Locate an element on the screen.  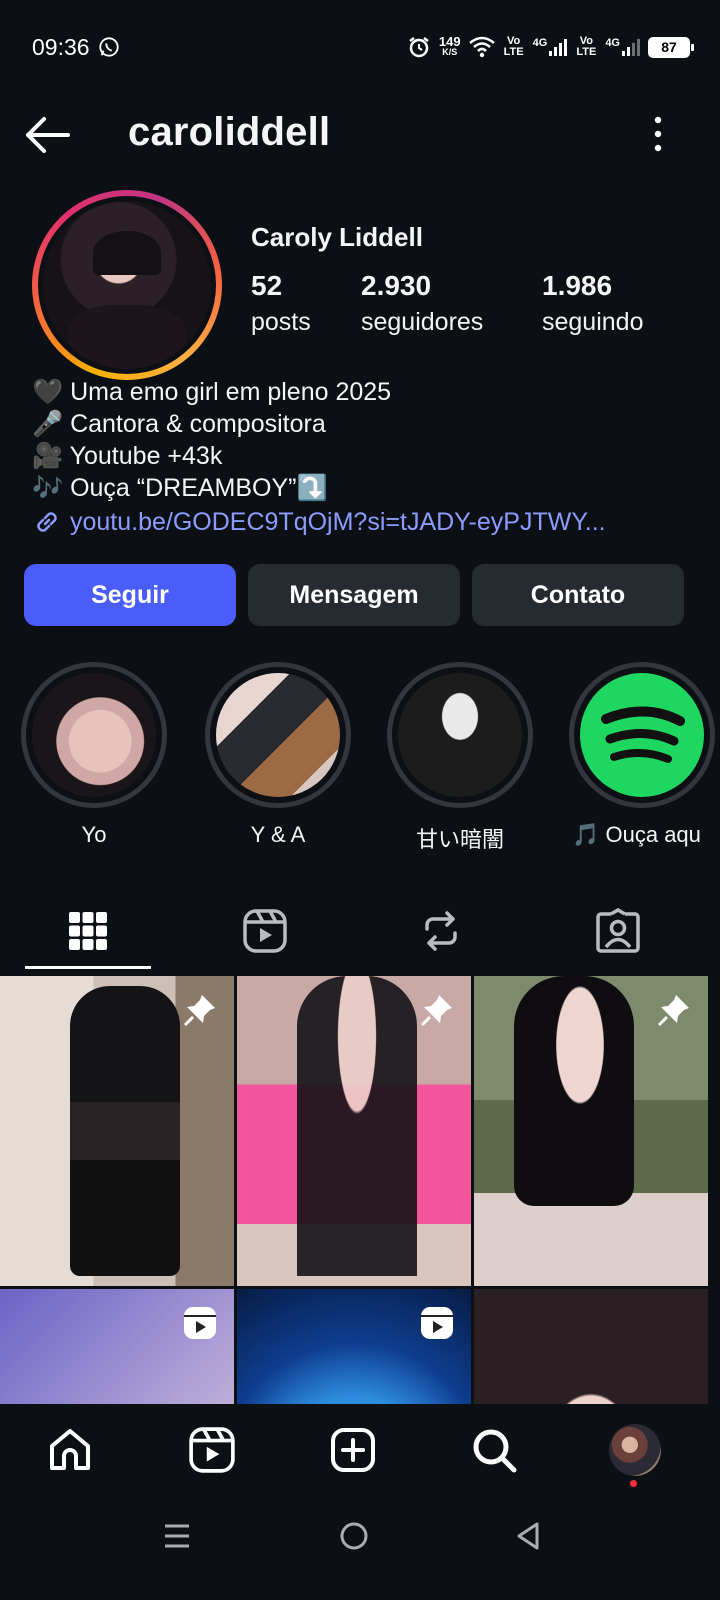
tagged-person-icon is located at coordinates (618, 930).